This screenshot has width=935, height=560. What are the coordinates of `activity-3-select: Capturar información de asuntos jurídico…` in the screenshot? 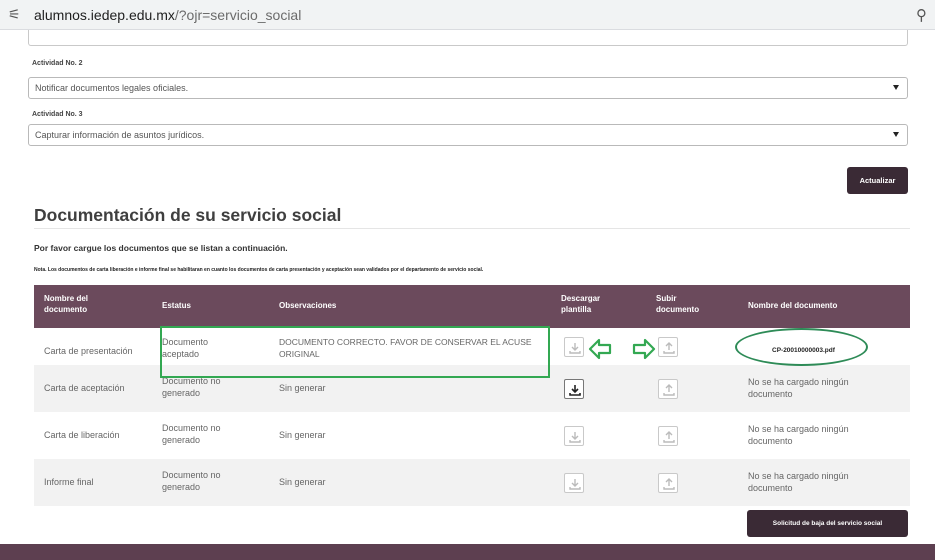 It's located at (468, 135).